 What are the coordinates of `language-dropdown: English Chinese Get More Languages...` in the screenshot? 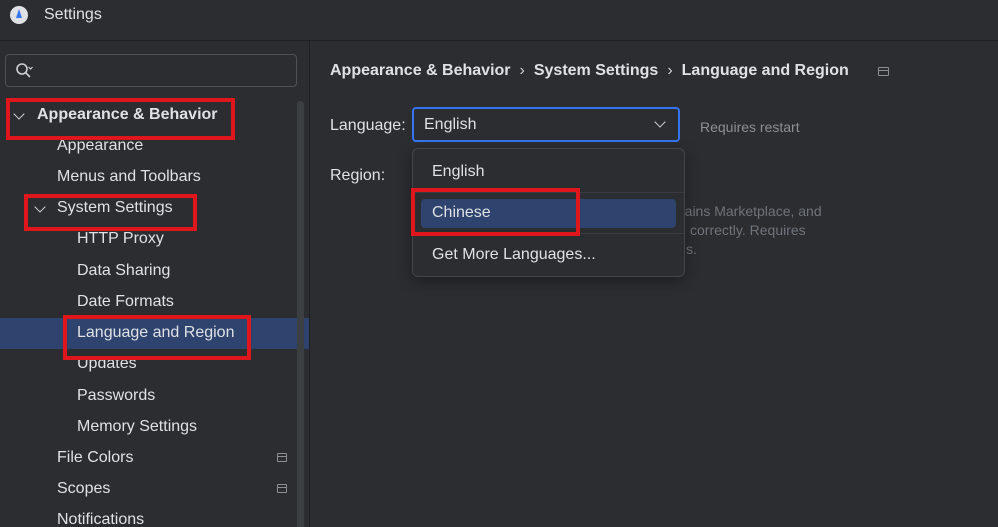 It's located at (548, 212).